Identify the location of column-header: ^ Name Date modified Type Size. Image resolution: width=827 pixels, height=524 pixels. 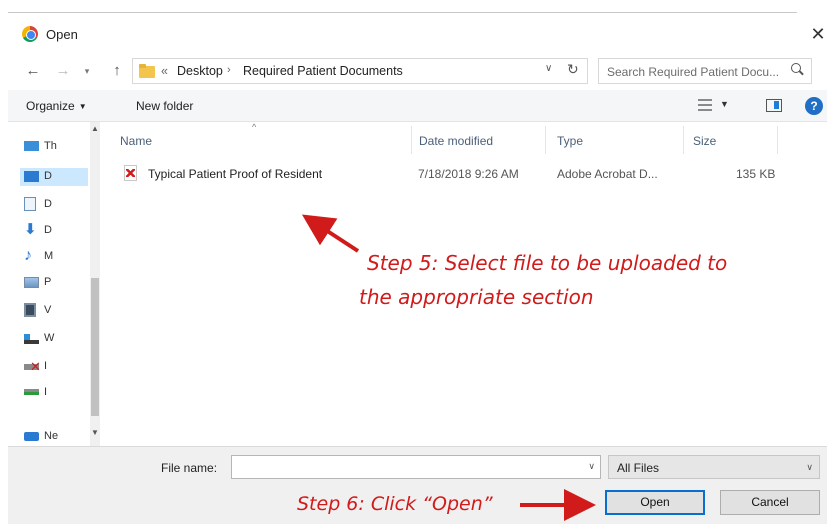
(463, 140).